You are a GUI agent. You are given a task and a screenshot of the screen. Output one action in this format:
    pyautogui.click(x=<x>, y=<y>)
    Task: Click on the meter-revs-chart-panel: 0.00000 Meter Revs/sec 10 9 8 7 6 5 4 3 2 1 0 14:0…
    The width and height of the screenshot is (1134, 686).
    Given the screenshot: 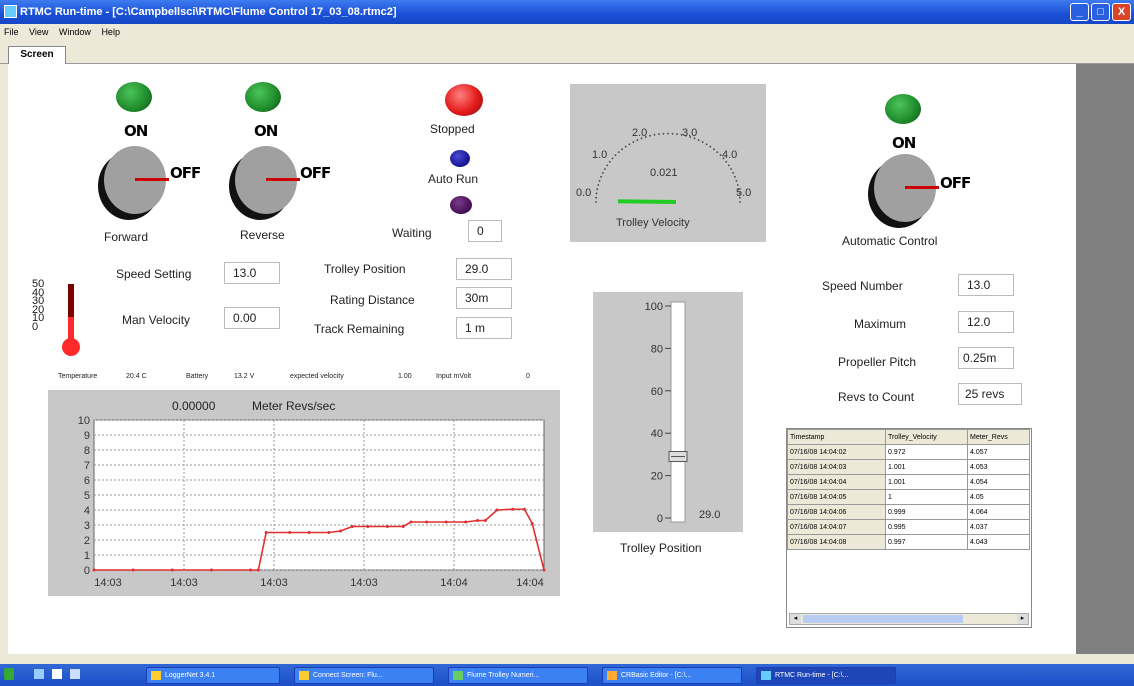 What is the action you would take?
    pyautogui.click(x=304, y=493)
    